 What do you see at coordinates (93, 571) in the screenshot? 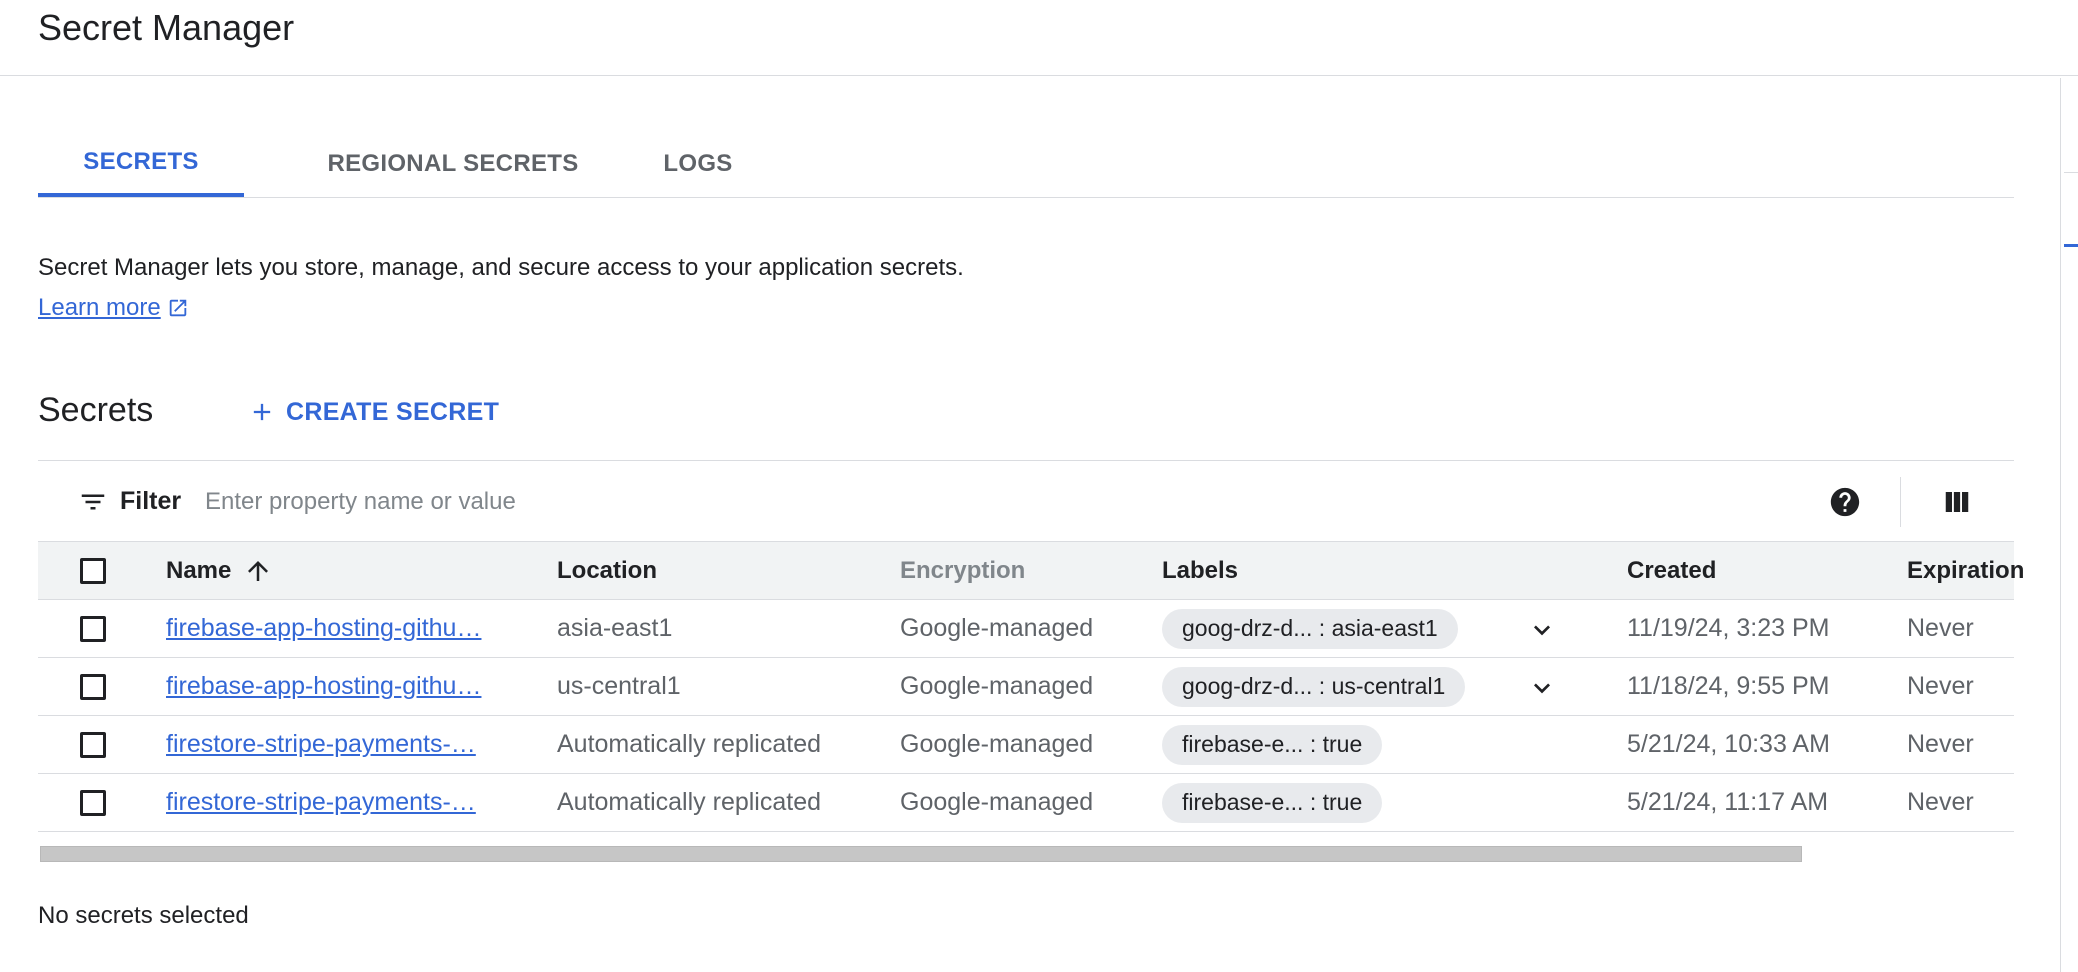
I see `select-all-checkbox` at bounding box center [93, 571].